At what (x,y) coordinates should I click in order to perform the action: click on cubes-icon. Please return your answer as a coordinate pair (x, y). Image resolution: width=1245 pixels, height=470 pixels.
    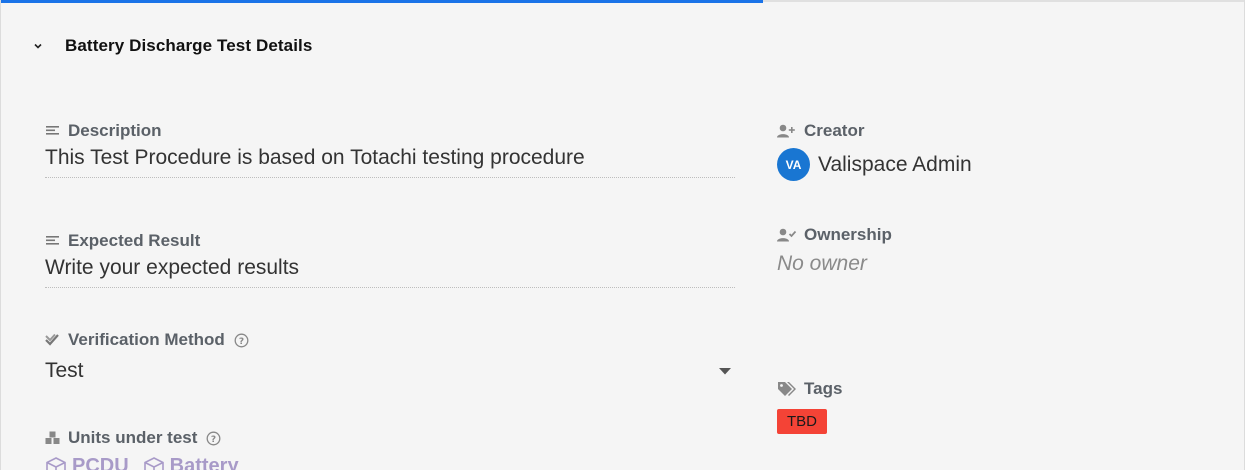
    Looking at the image, I should click on (53, 438).